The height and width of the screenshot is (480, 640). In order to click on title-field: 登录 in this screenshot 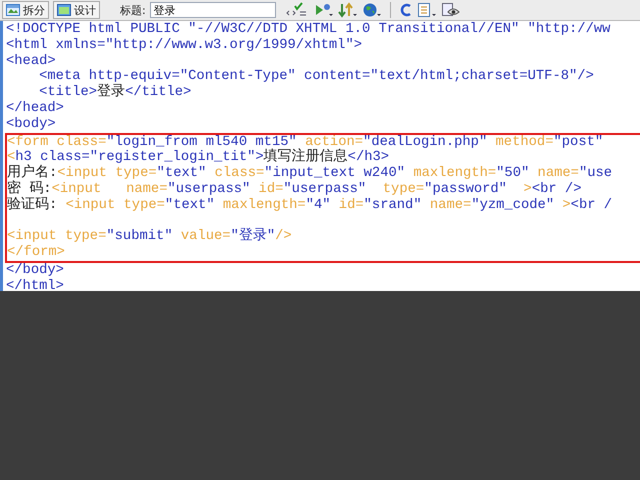, I will do `click(213, 10)`.